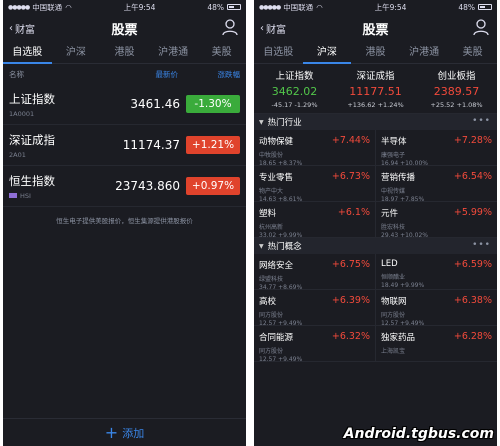 The height and width of the screenshot is (446, 500). Describe the element at coordinates (213, 186) in the screenshot. I see `change-badge: +0.97%` at that location.